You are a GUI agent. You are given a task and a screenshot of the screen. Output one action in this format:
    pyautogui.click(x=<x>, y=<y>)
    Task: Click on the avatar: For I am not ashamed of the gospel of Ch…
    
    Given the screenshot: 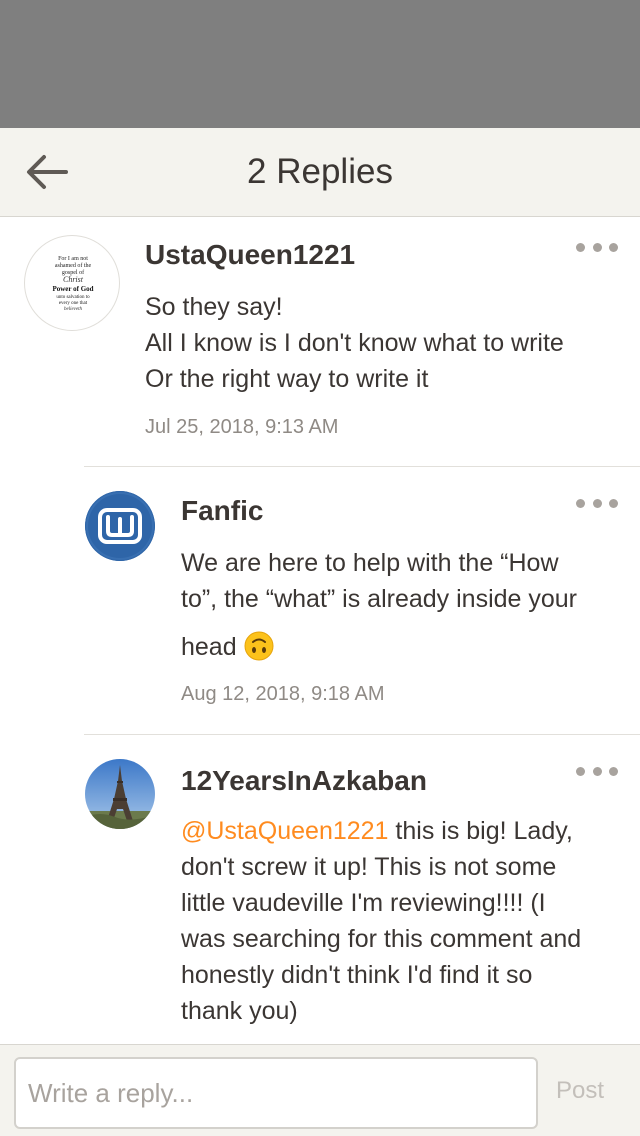 What is the action you would take?
    pyautogui.click(x=72, y=283)
    